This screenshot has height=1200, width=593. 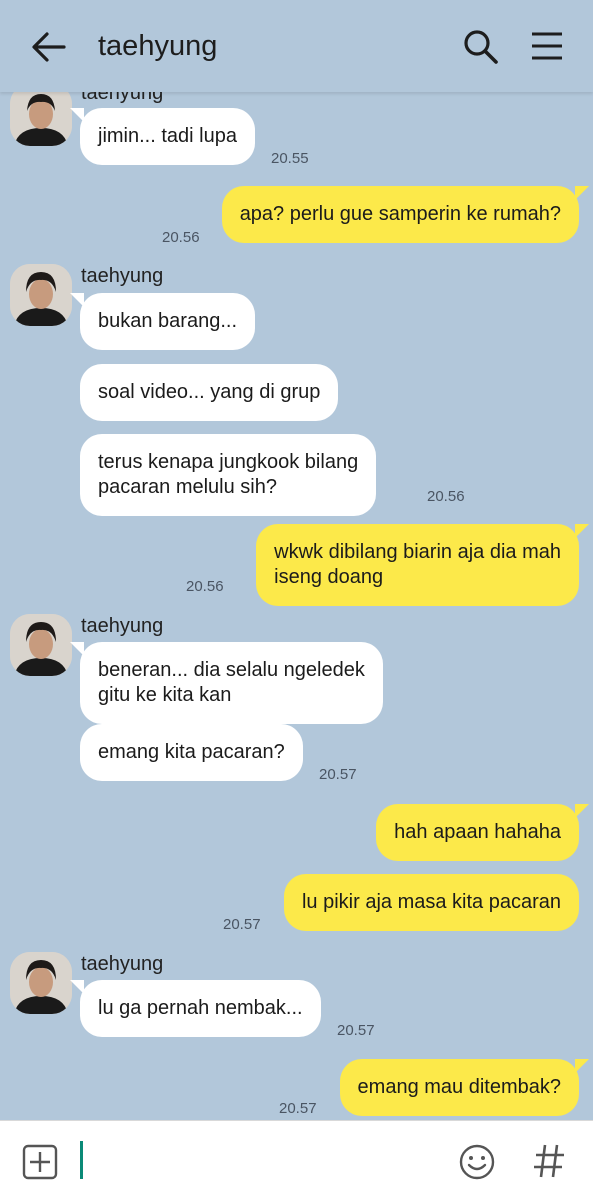 What do you see at coordinates (296, 1160) in the screenshot?
I see `message-composer` at bounding box center [296, 1160].